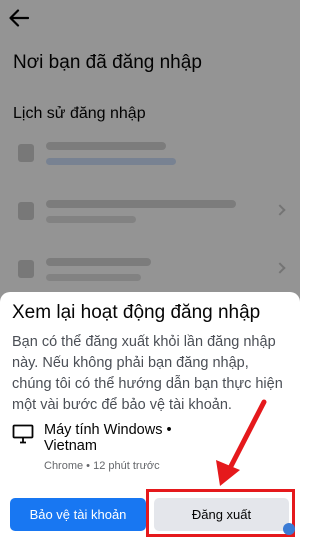 The width and height of the screenshot is (320, 538). What do you see at coordinates (289, 529) in the screenshot?
I see `corner-badge-icon` at bounding box center [289, 529].